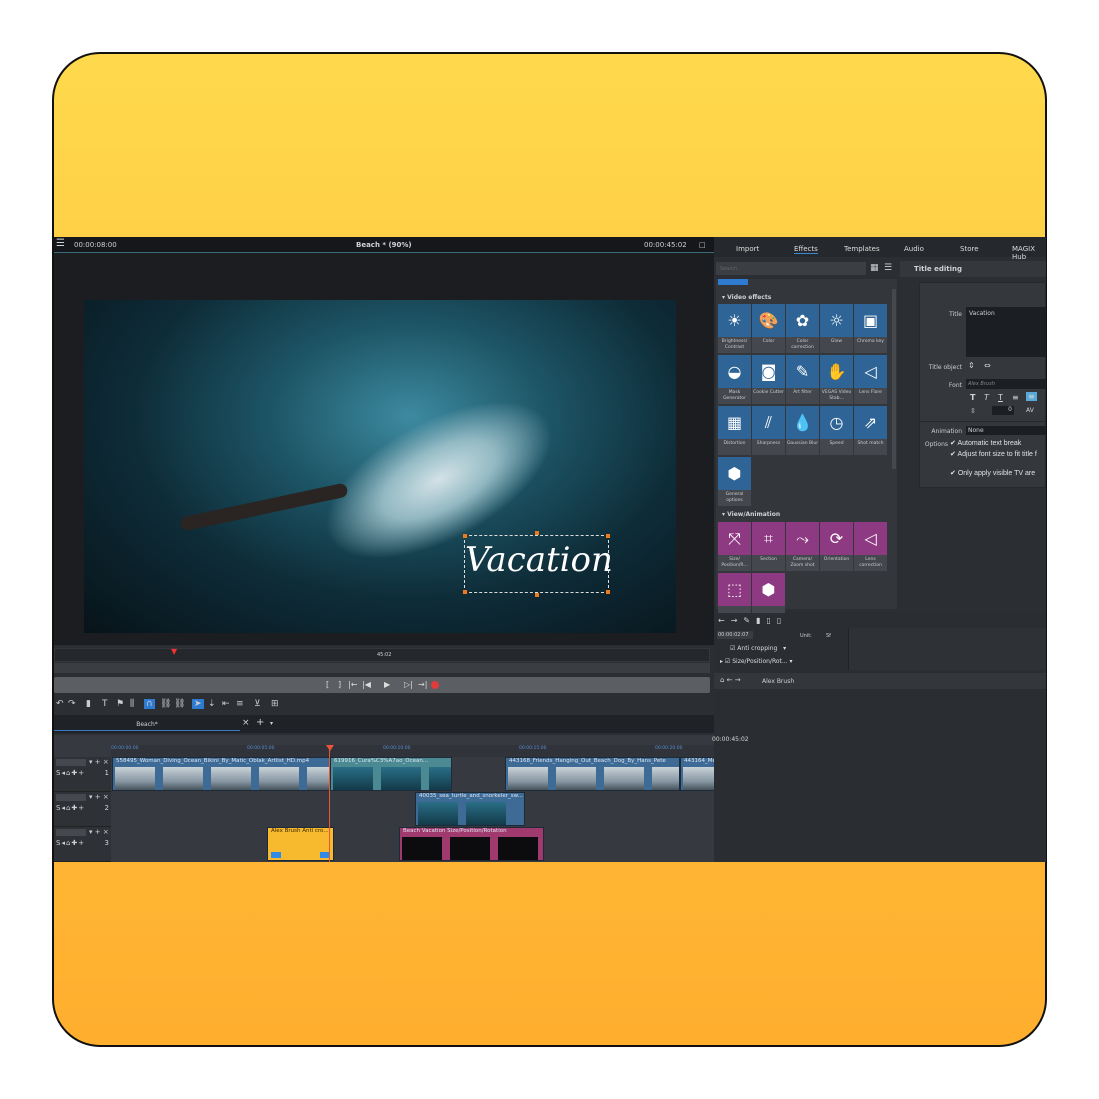 The width and height of the screenshot is (1099, 1099). I want to click on hamburger-icon: ☰, so click(60, 243).